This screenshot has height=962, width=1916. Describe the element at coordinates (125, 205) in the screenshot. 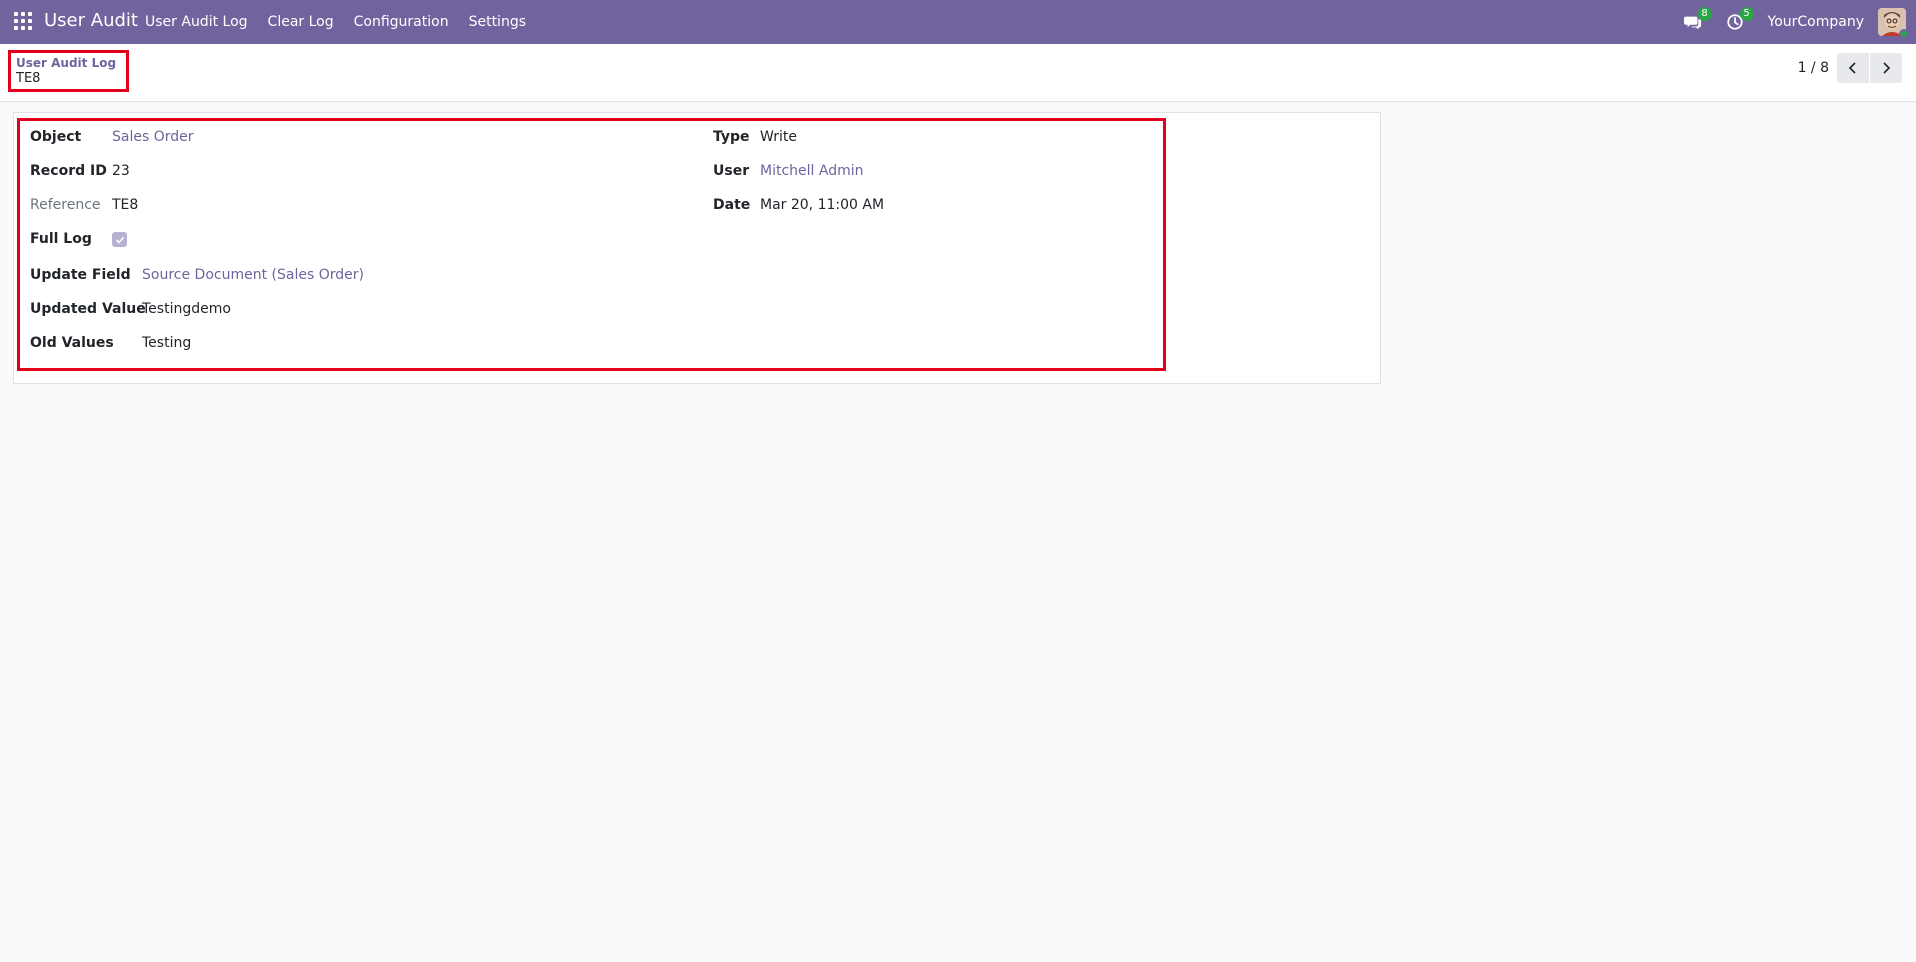

I see `reference-value: TE8` at that location.